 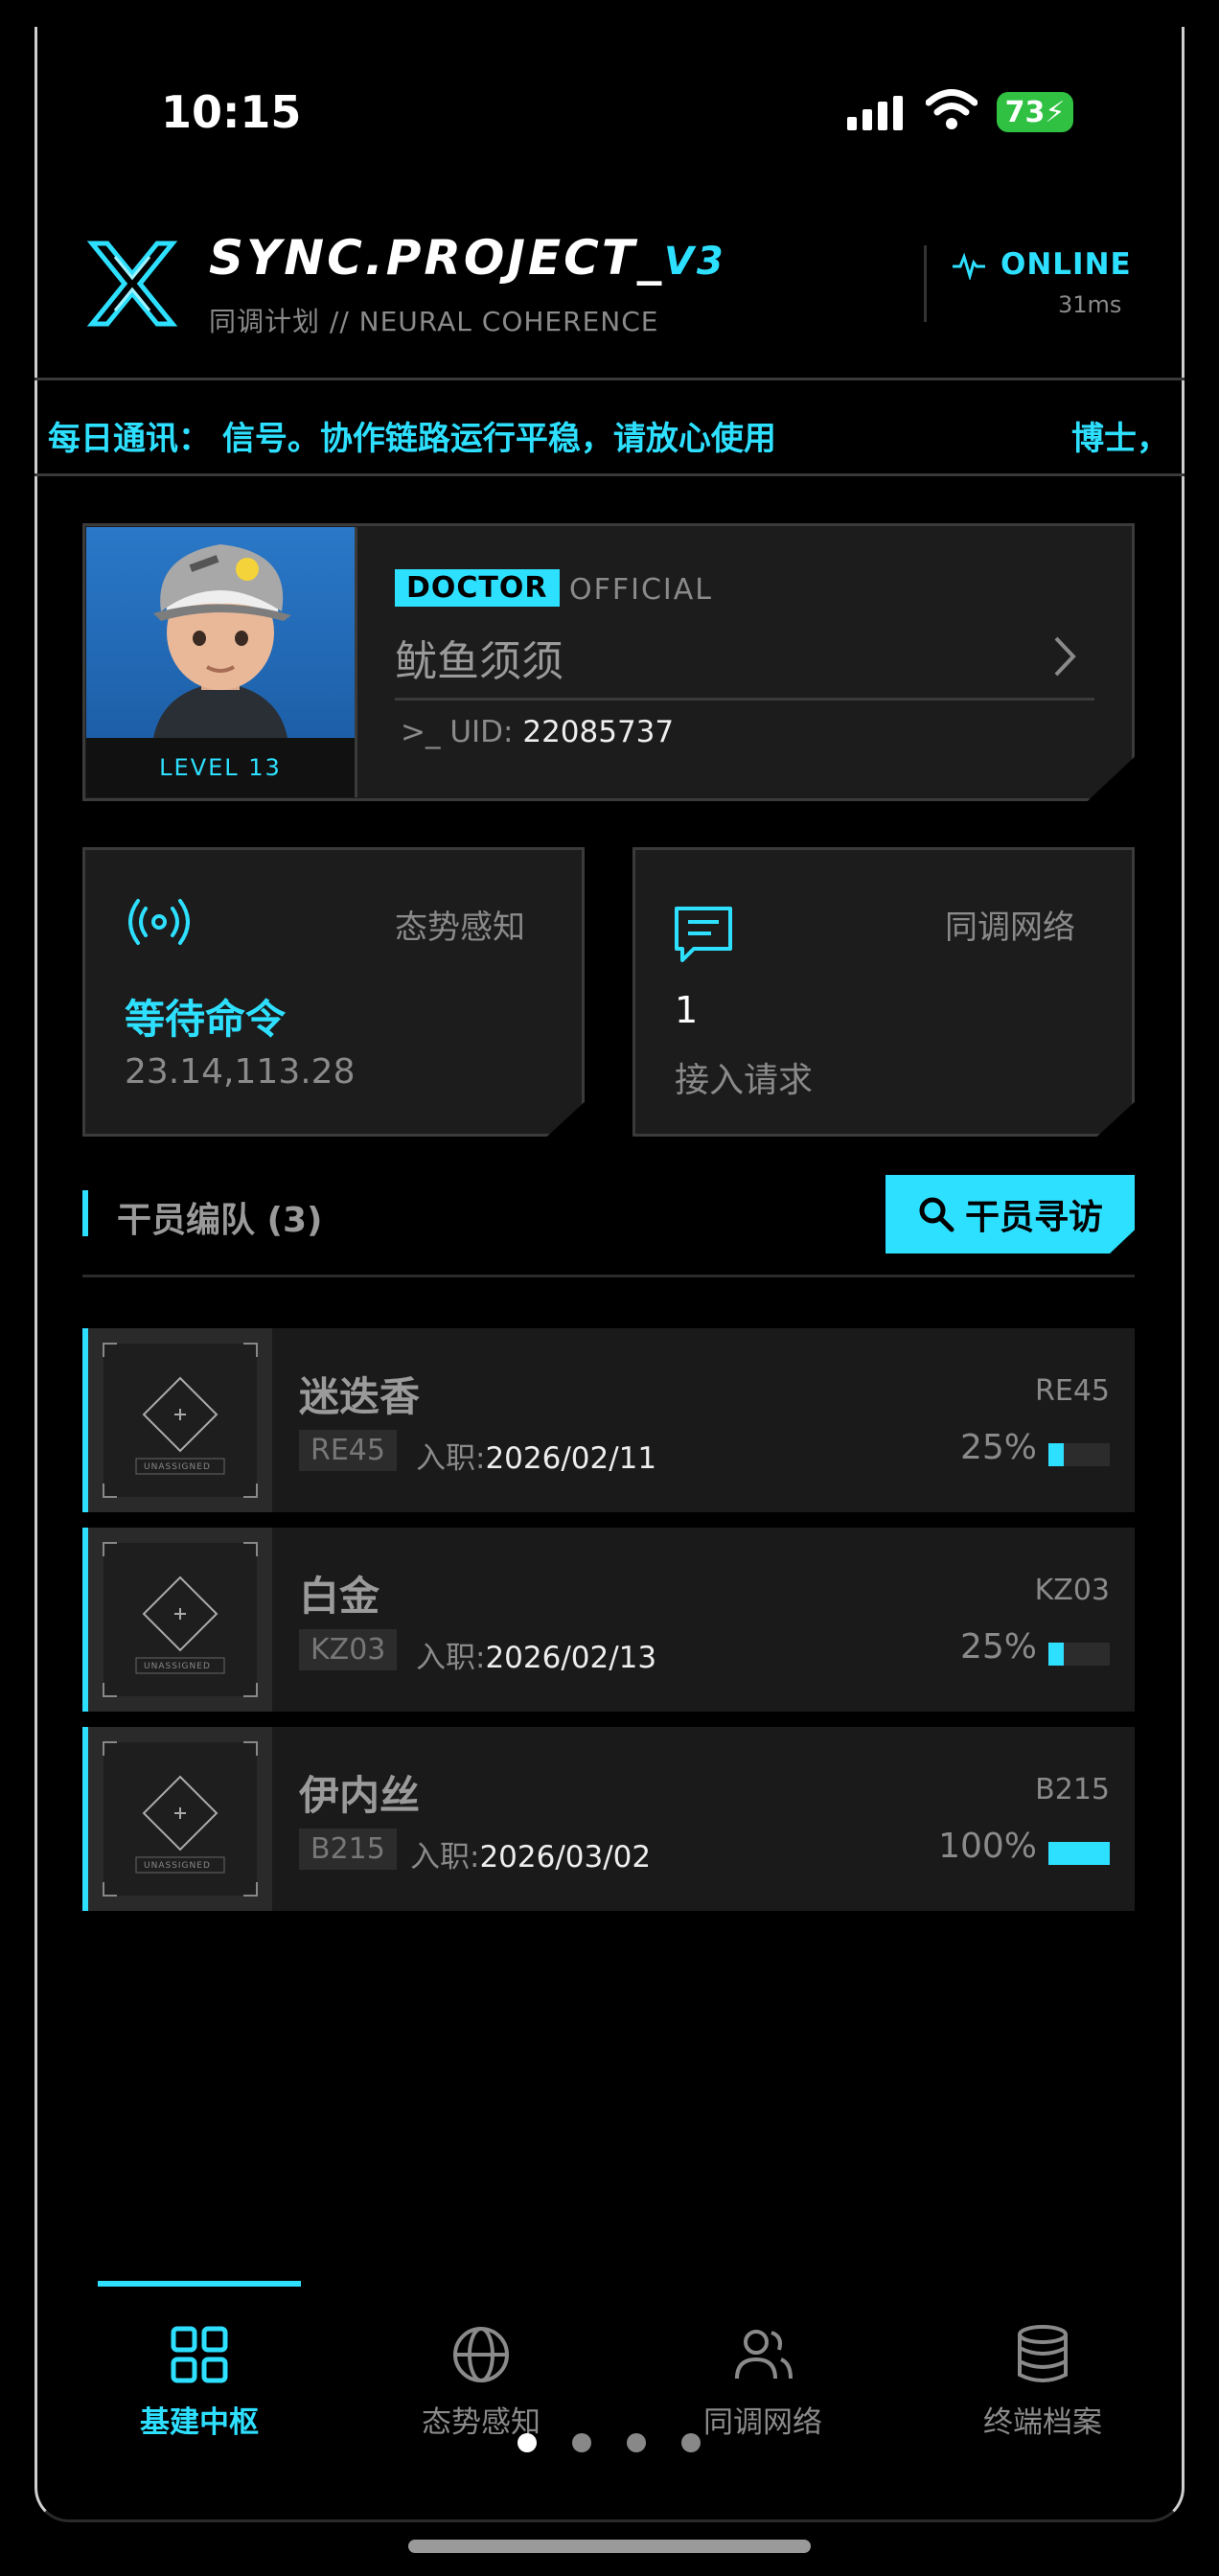 I want to click on role-tag: OFFICIAL, so click(x=642, y=590).